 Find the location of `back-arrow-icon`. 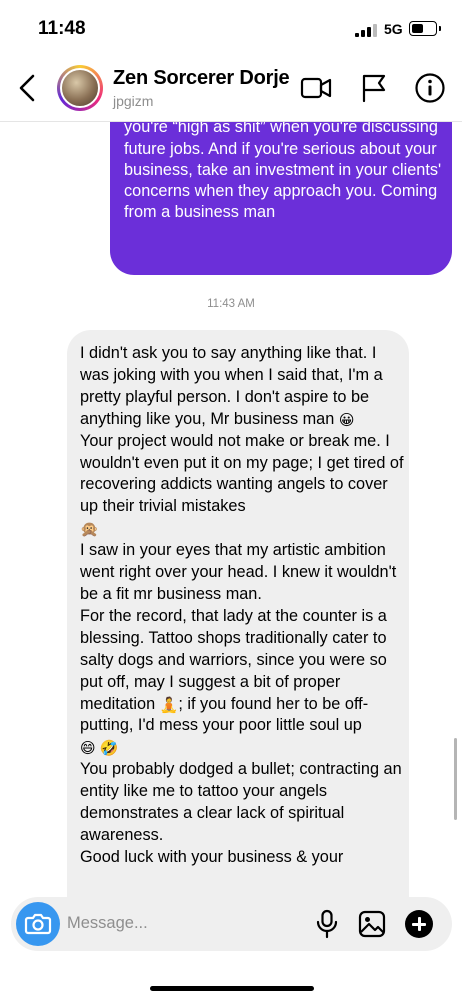

back-arrow-icon is located at coordinates (29, 88).